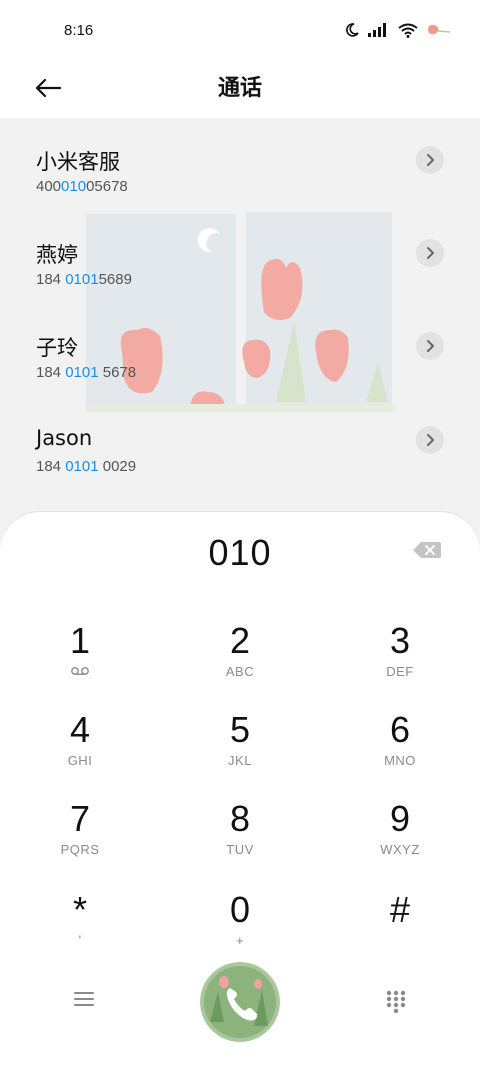 The height and width of the screenshot is (1066, 480). Describe the element at coordinates (400, 749) in the screenshot. I see `dial-key-6: 6 MNO` at that location.